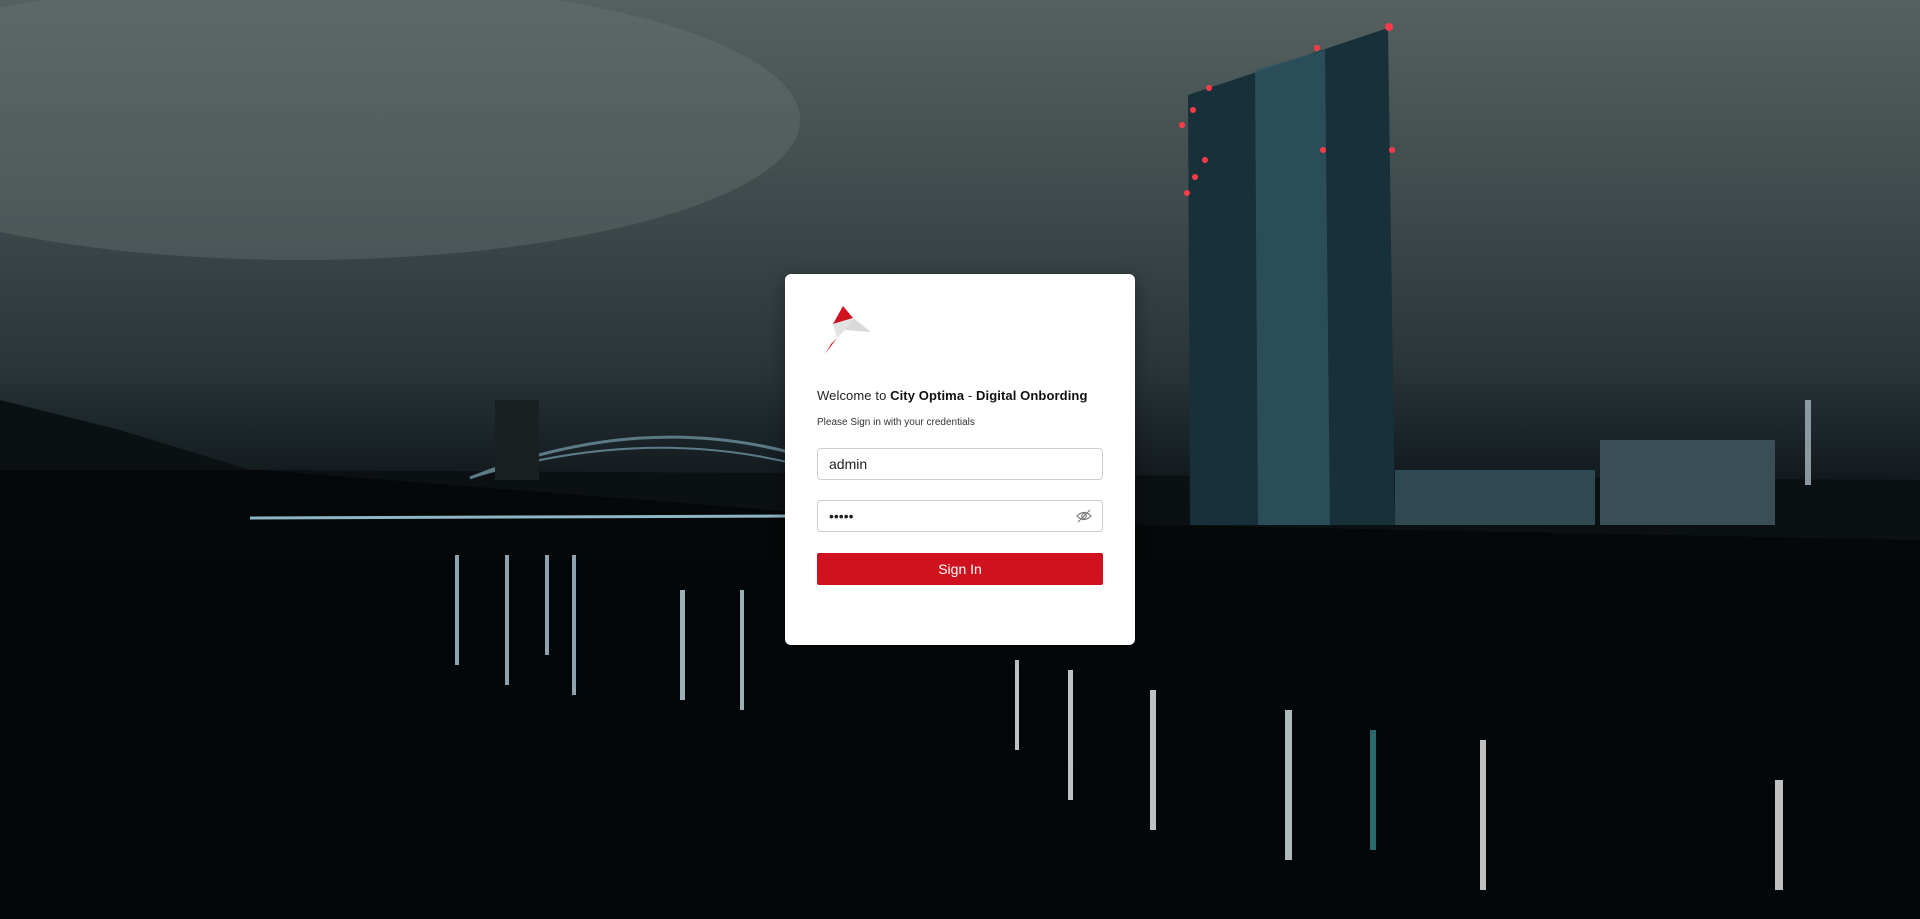 Image resolution: width=1920 pixels, height=919 pixels. I want to click on brand-name: City Optima, so click(927, 395).